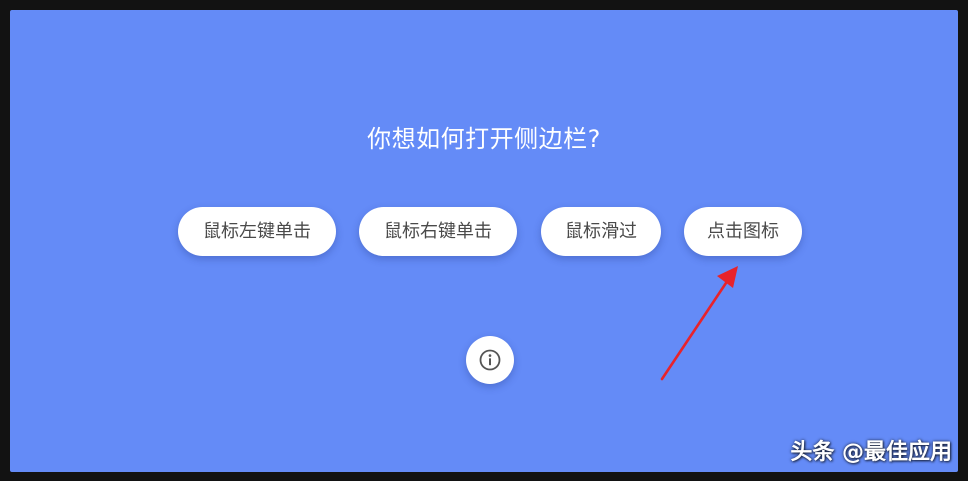 The image size is (968, 481). What do you see at coordinates (484, 139) in the screenshot?
I see `question-title: 你想如何打开侧边栏?` at bounding box center [484, 139].